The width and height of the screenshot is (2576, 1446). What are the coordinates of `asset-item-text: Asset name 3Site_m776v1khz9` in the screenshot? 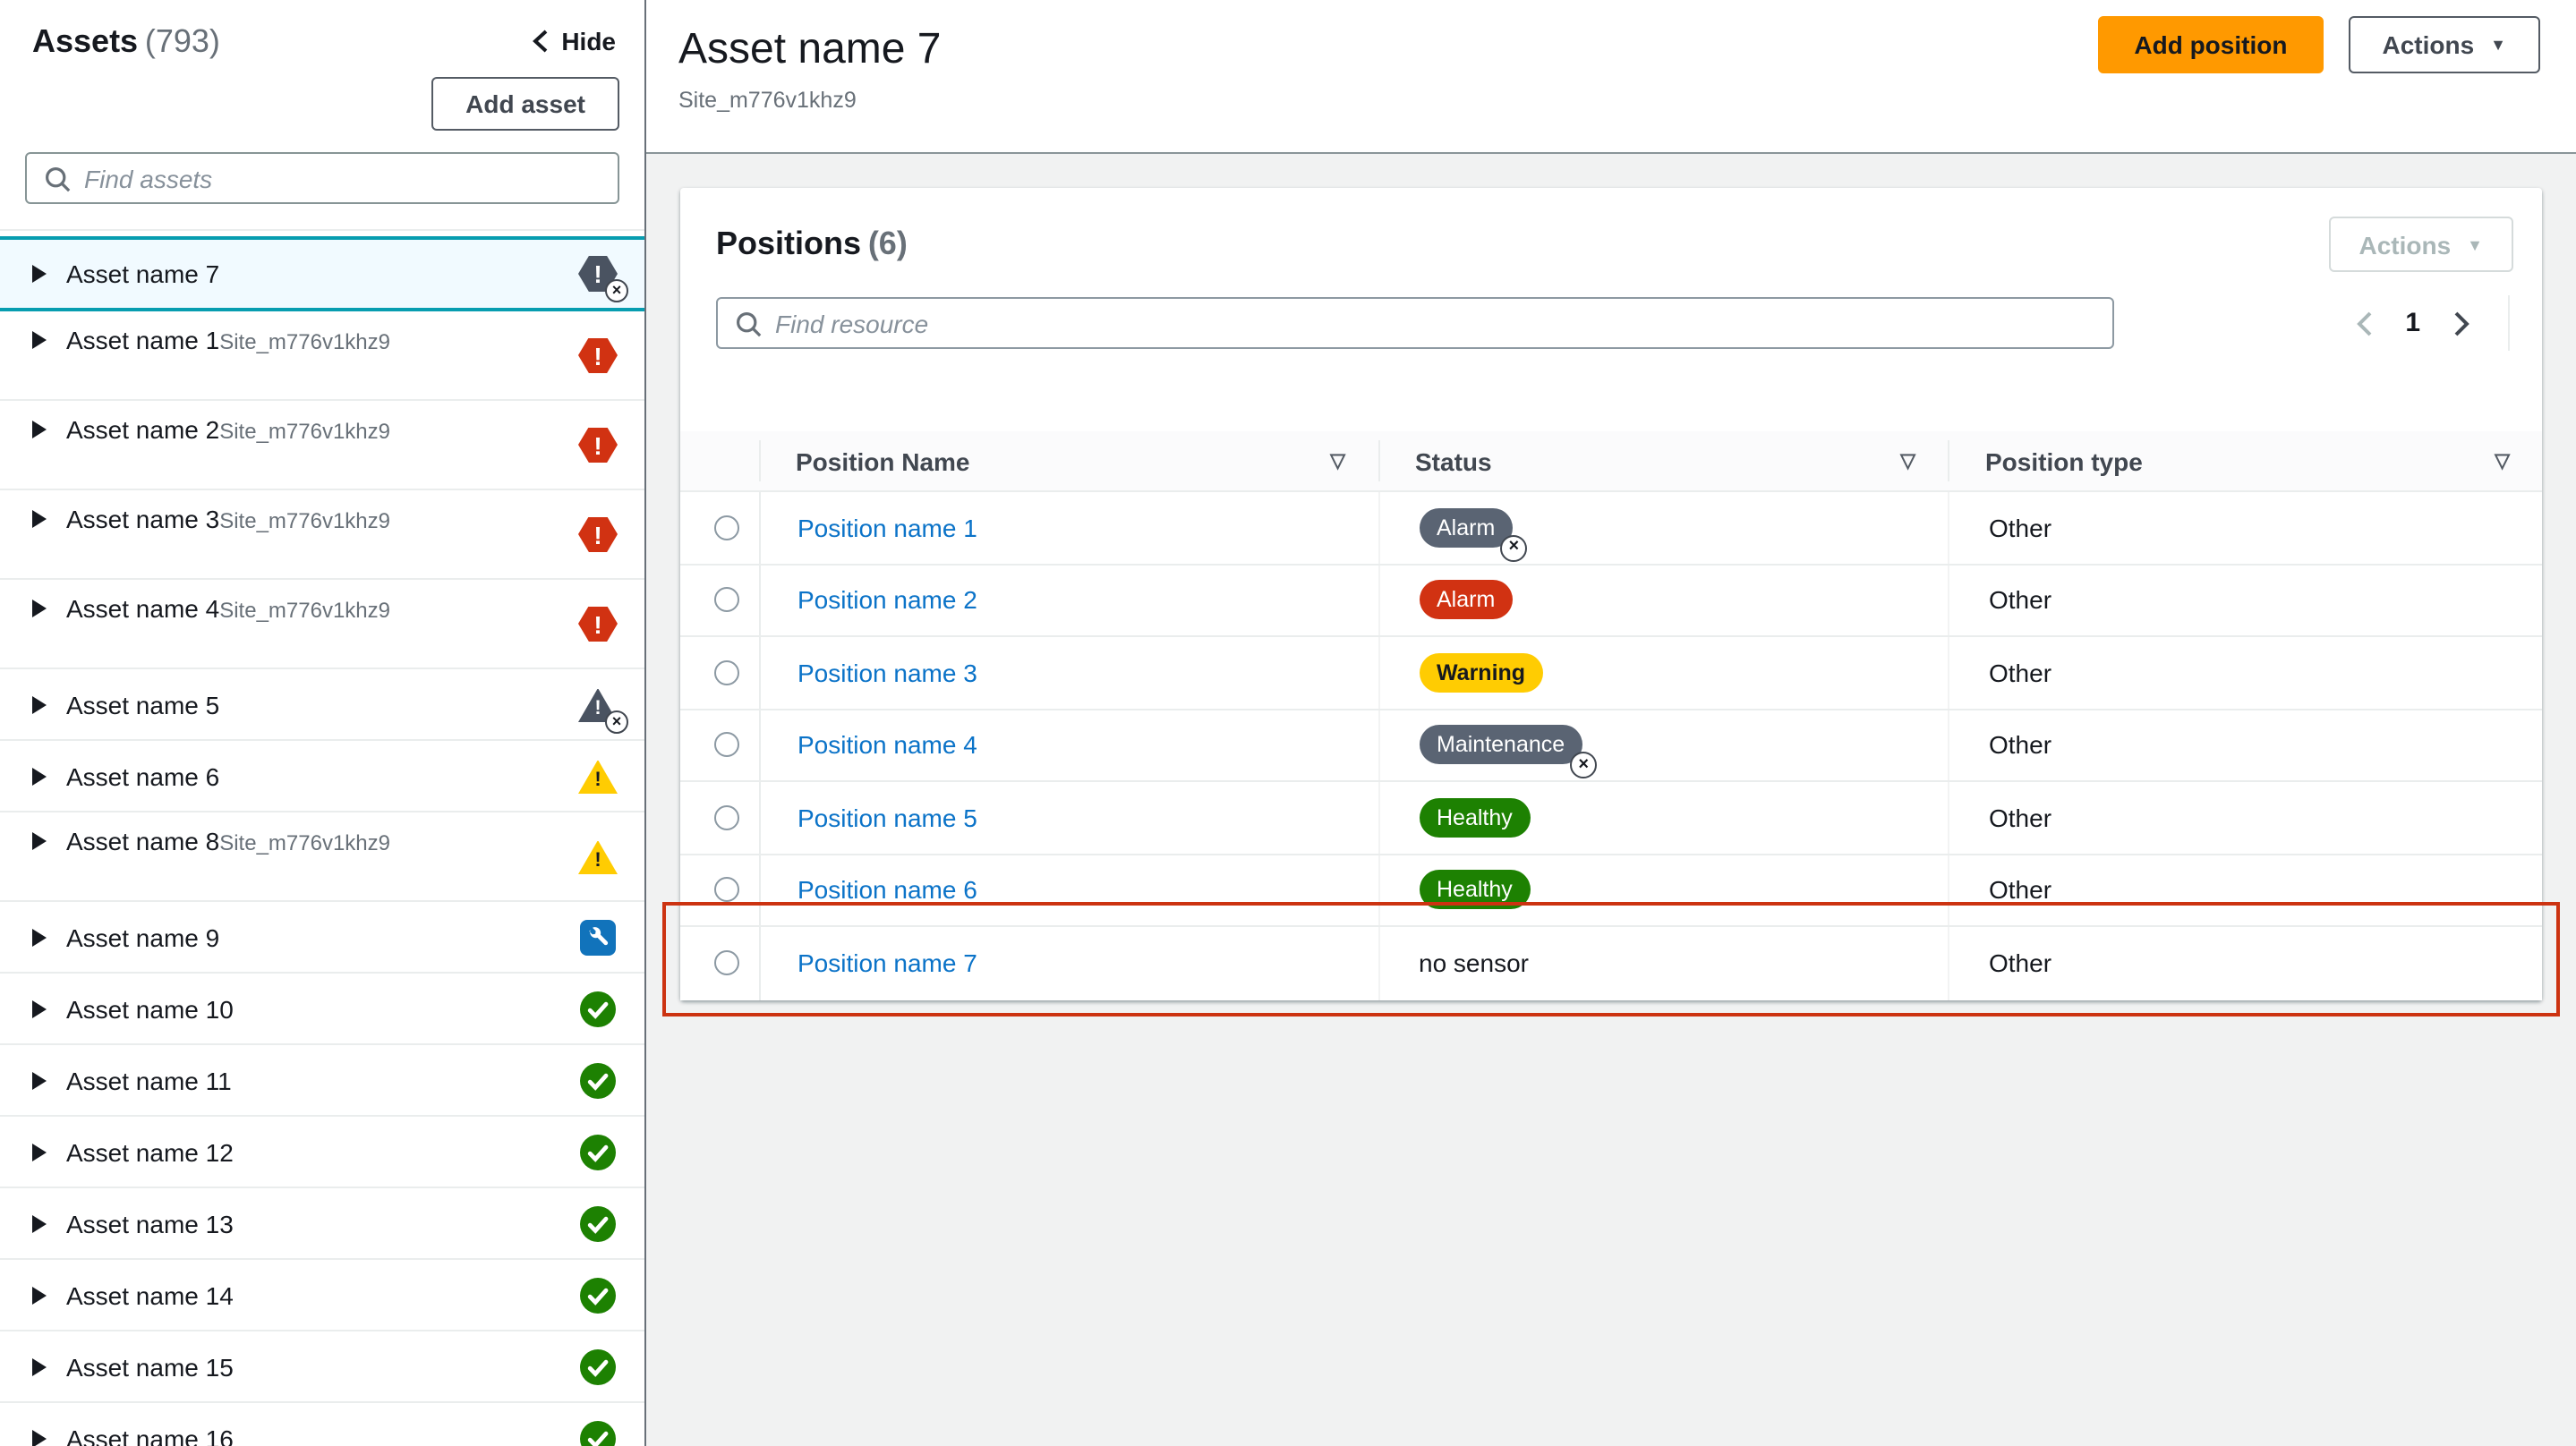 It's located at (228, 519).